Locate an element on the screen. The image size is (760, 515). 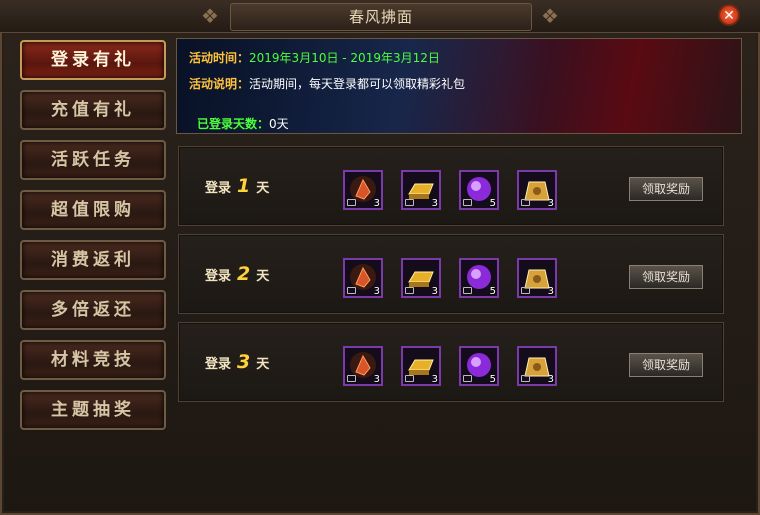
tab-active-tasks: 活跃任务 is located at coordinates (93, 160).